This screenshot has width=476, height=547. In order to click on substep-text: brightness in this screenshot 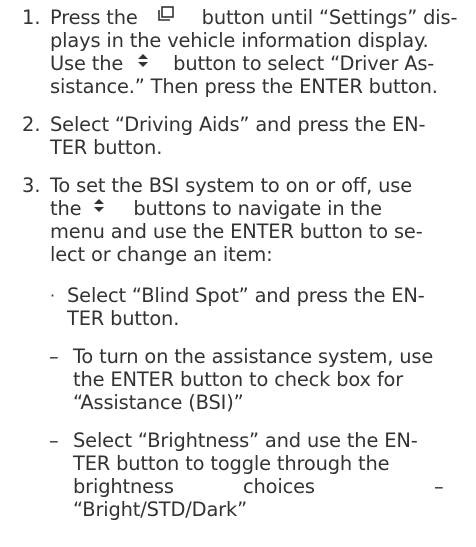, I will do `click(123, 486)`.